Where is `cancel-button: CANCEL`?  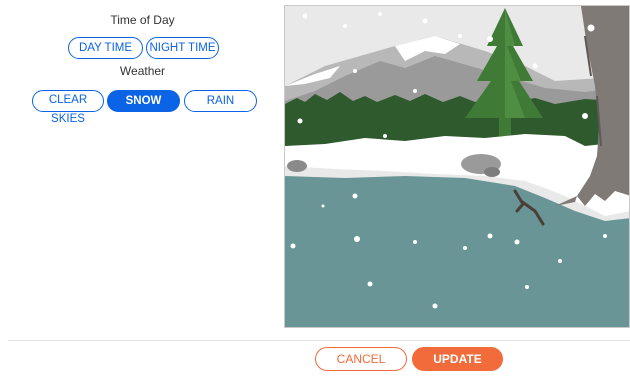 cancel-button: CANCEL is located at coordinates (361, 359).